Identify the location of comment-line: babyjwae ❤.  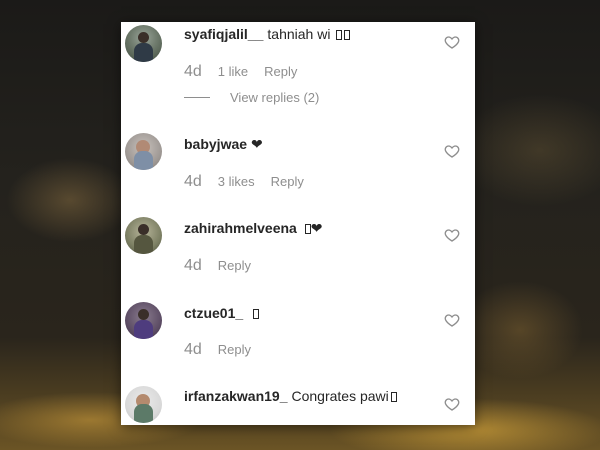
(223, 144).